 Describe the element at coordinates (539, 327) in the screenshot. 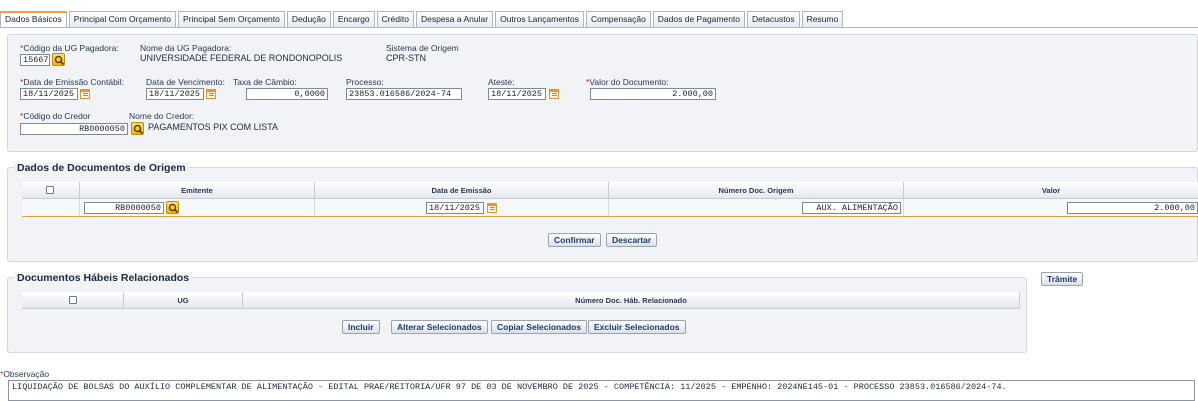

I see `copiar-selecionados-button: Copiar Selecionados` at that location.